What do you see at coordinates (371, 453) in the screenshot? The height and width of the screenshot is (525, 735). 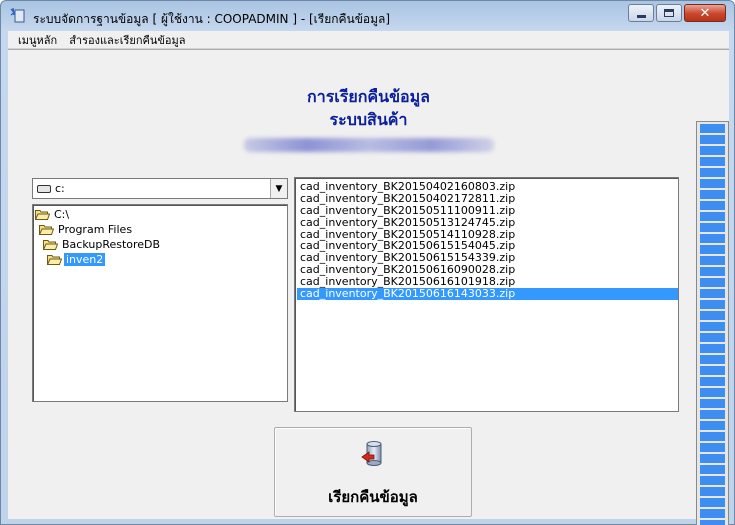 I see `database-restore-icon` at bounding box center [371, 453].